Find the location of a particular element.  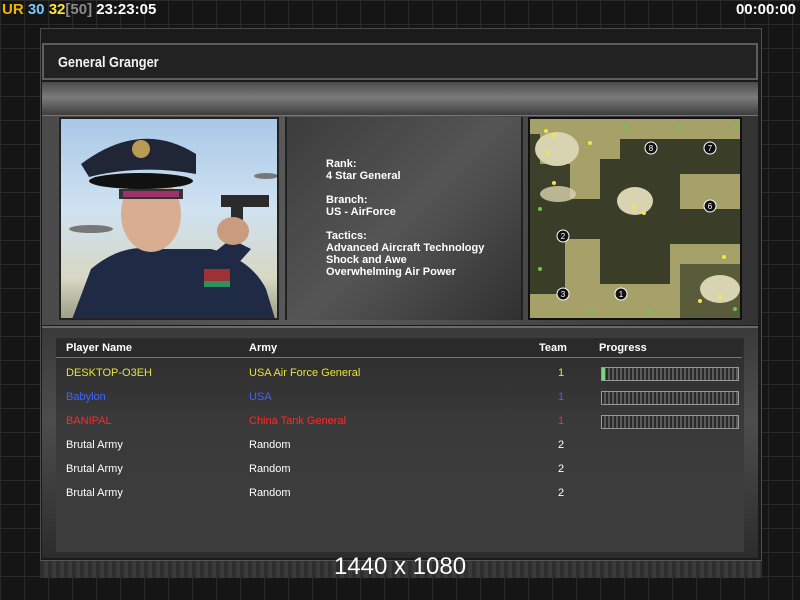

smoke-band is located at coordinates (400, 99).